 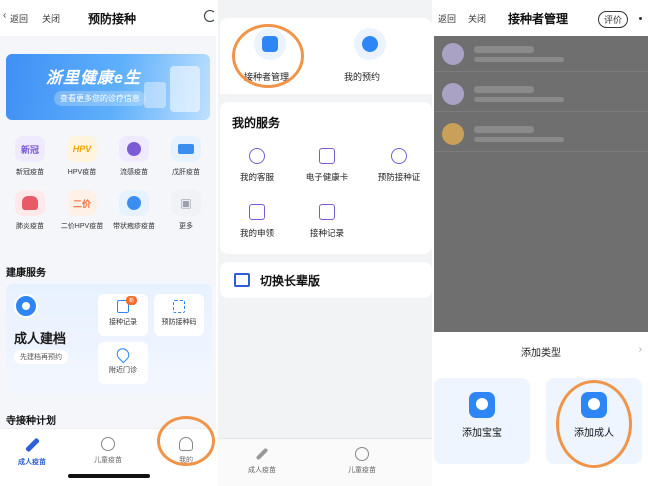 What do you see at coordinates (30, 226) in the screenshot?
I see `vaccine-label: 肺炎疫苗` at bounding box center [30, 226].